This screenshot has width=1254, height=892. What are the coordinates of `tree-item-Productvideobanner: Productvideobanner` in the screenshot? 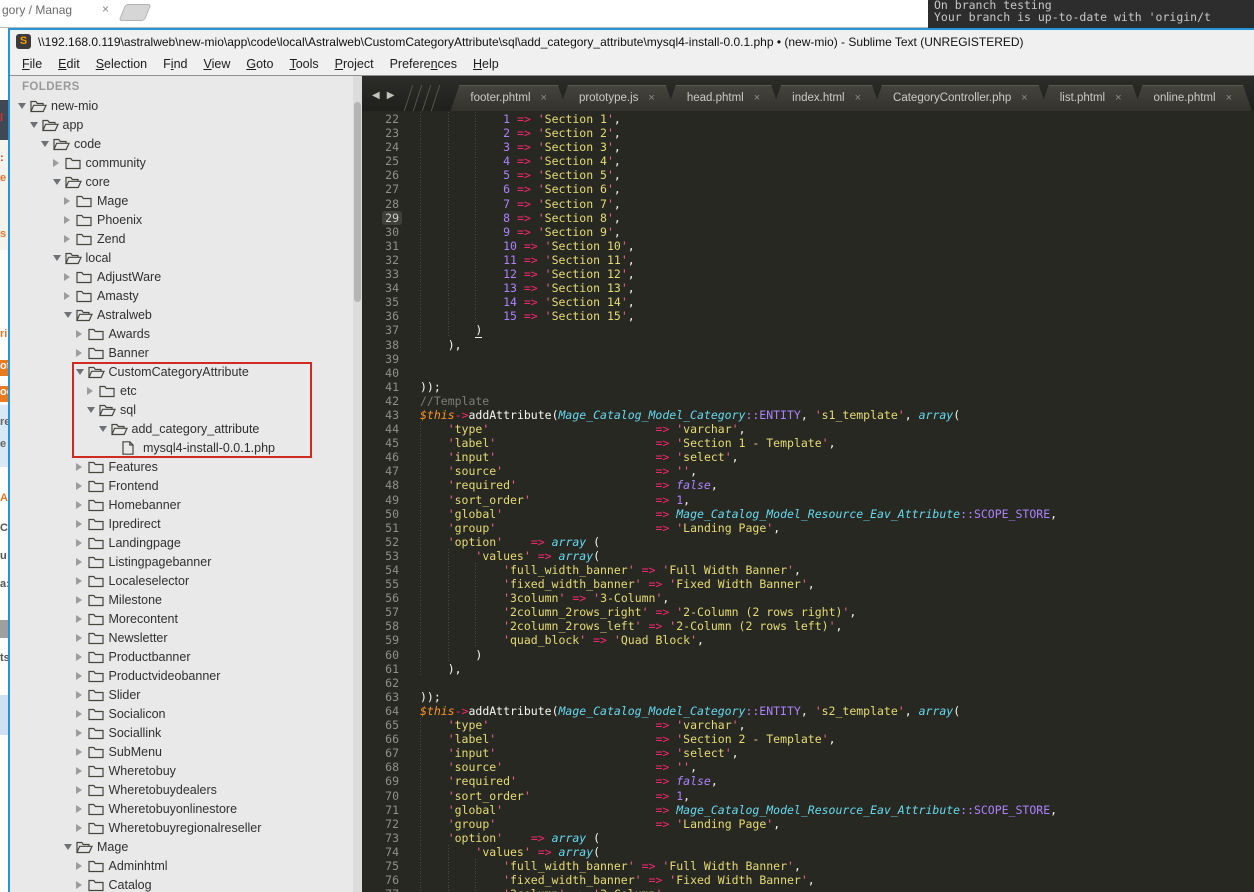 It's located at (186, 675).